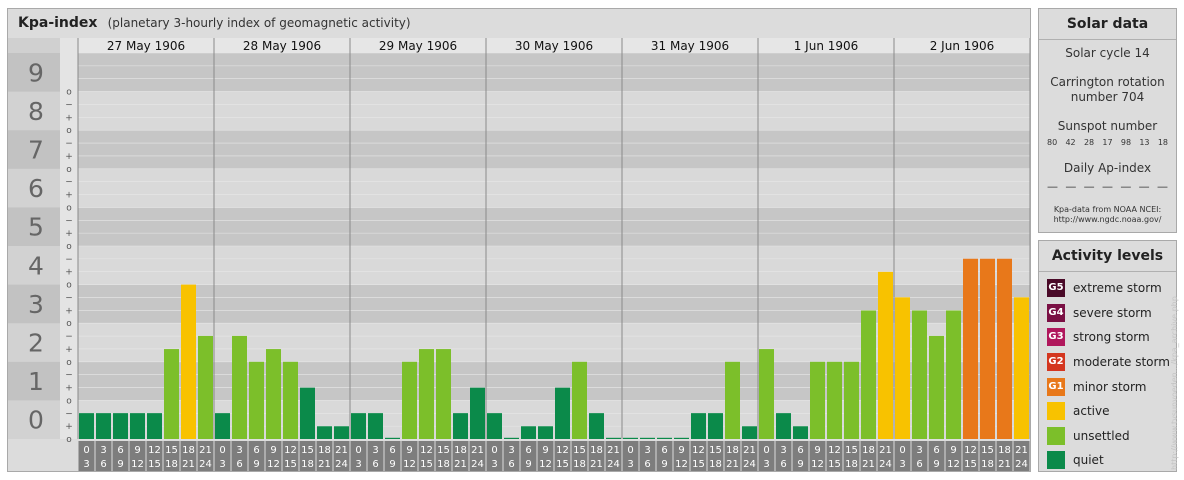 Image resolution: width=1184 pixels, height=480 pixels. Describe the element at coordinates (1111, 411) in the screenshot. I see `legend-item: active` at that location.